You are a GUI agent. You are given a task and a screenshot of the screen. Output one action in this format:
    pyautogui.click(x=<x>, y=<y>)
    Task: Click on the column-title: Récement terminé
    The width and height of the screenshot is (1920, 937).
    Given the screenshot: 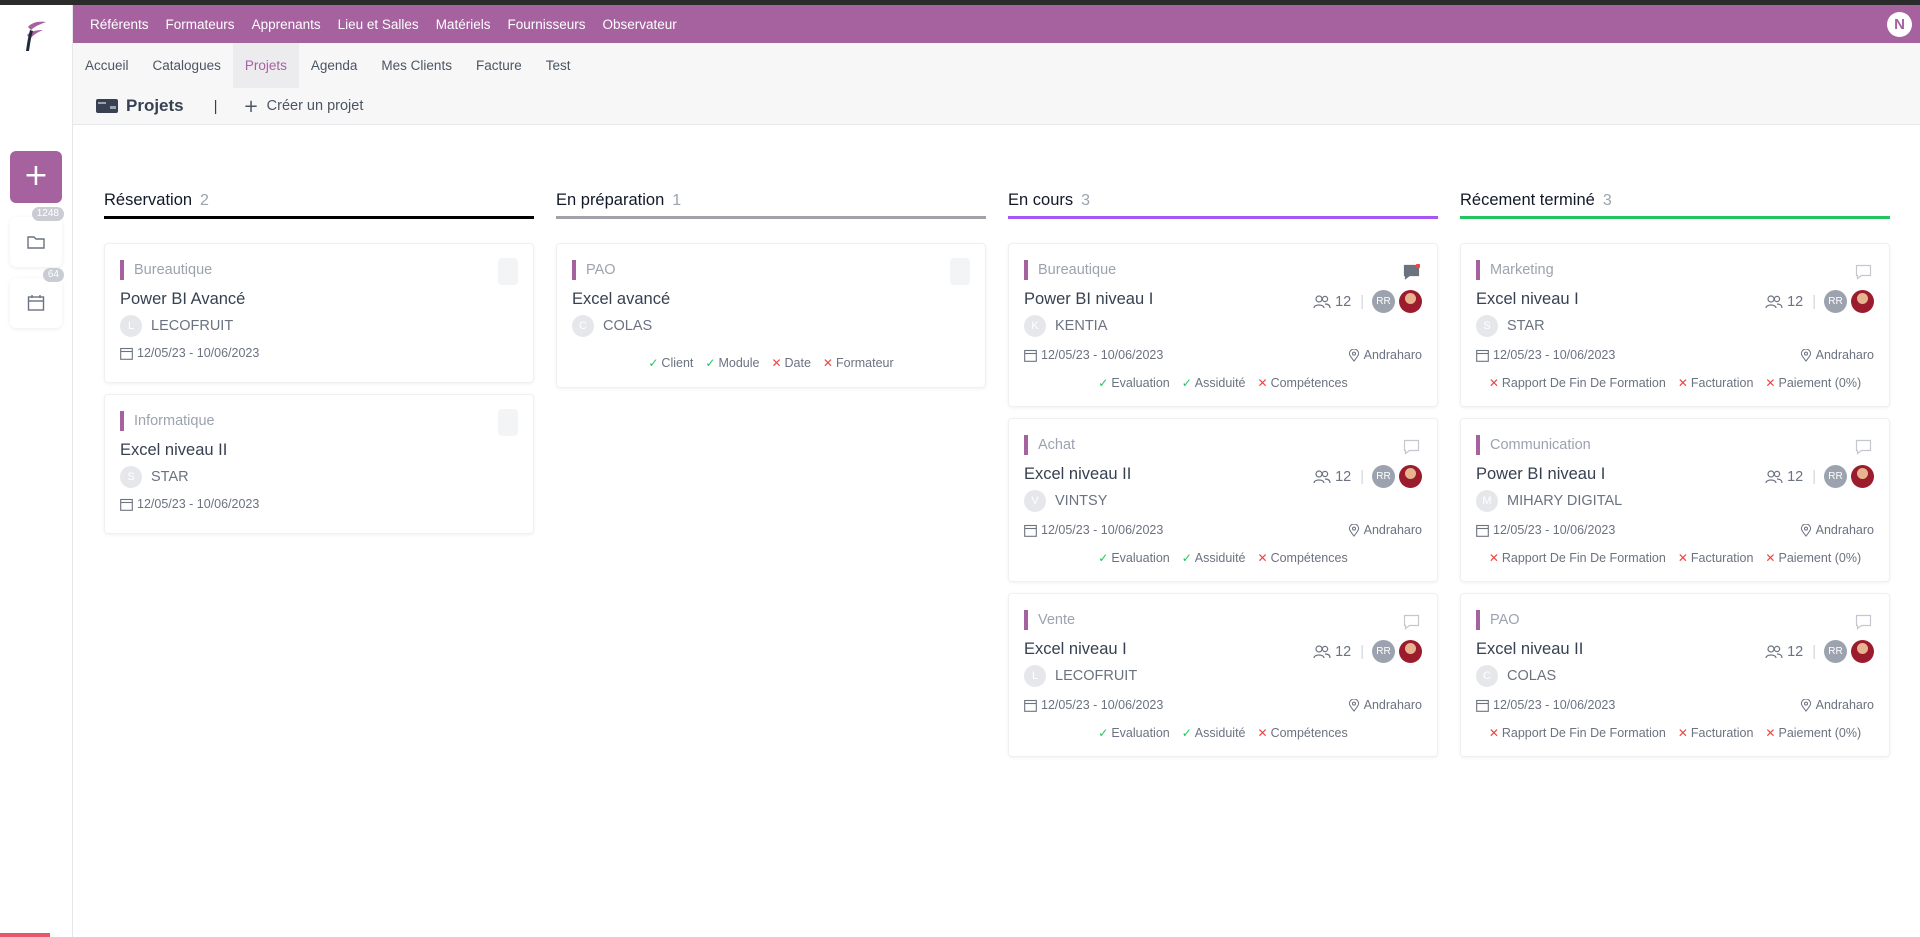 What is the action you would take?
    pyautogui.click(x=1527, y=200)
    